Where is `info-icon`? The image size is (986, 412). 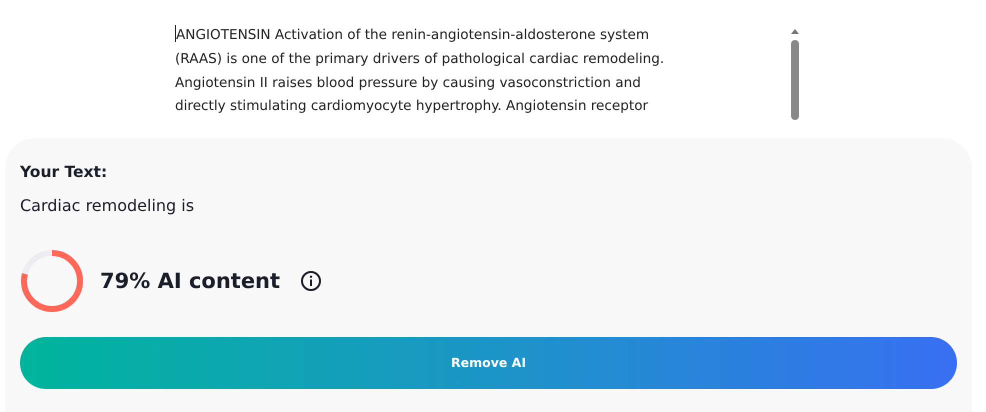
info-icon is located at coordinates (311, 281).